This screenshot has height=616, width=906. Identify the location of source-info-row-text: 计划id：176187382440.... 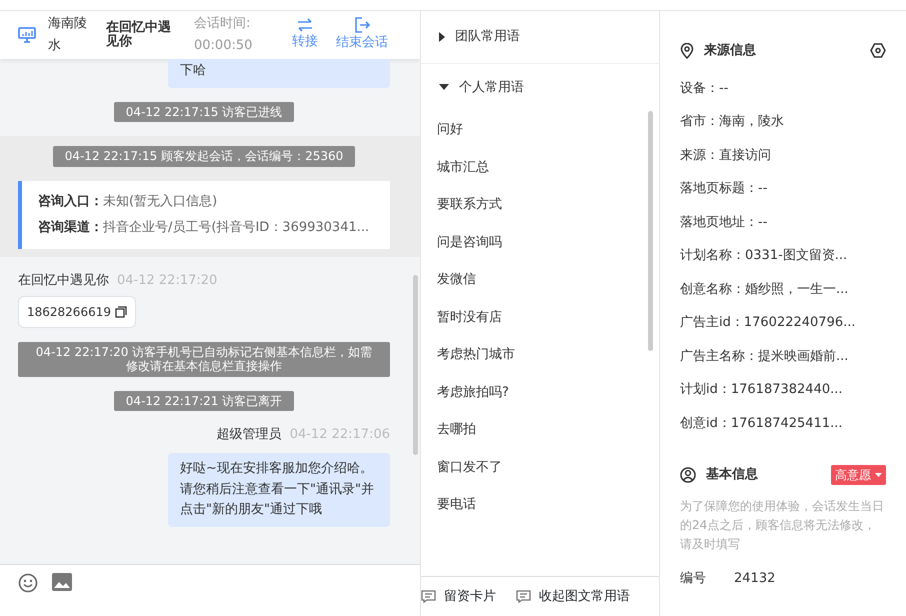
(762, 390).